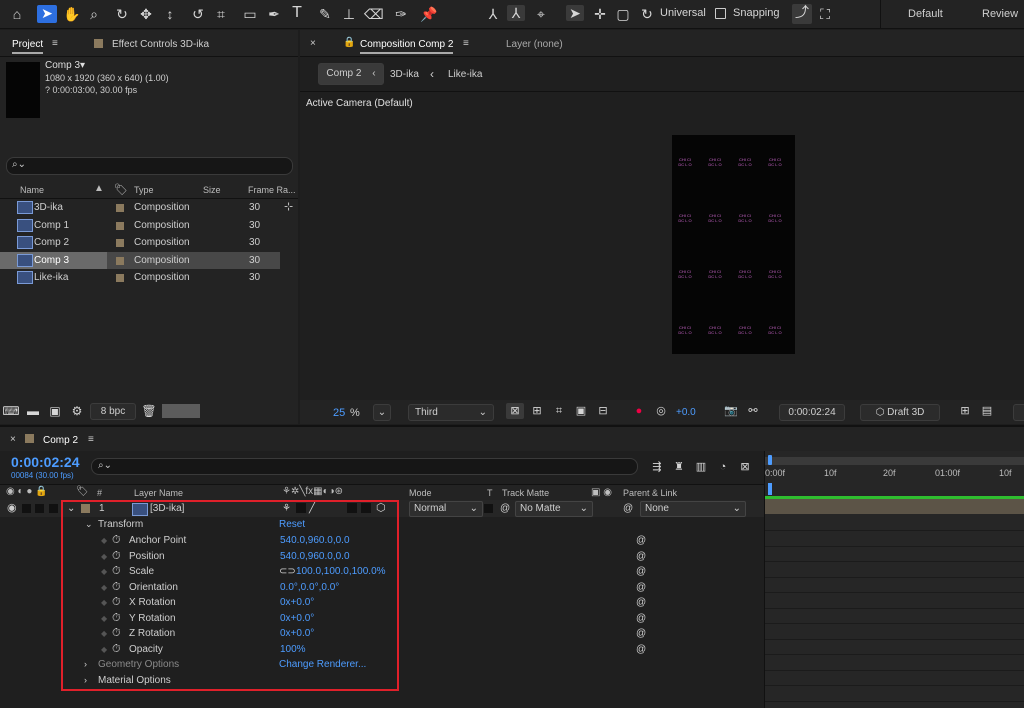 The width and height of the screenshot is (1024, 708). I want to click on timeline-timecode: 0:00:02:24, so click(45, 462).